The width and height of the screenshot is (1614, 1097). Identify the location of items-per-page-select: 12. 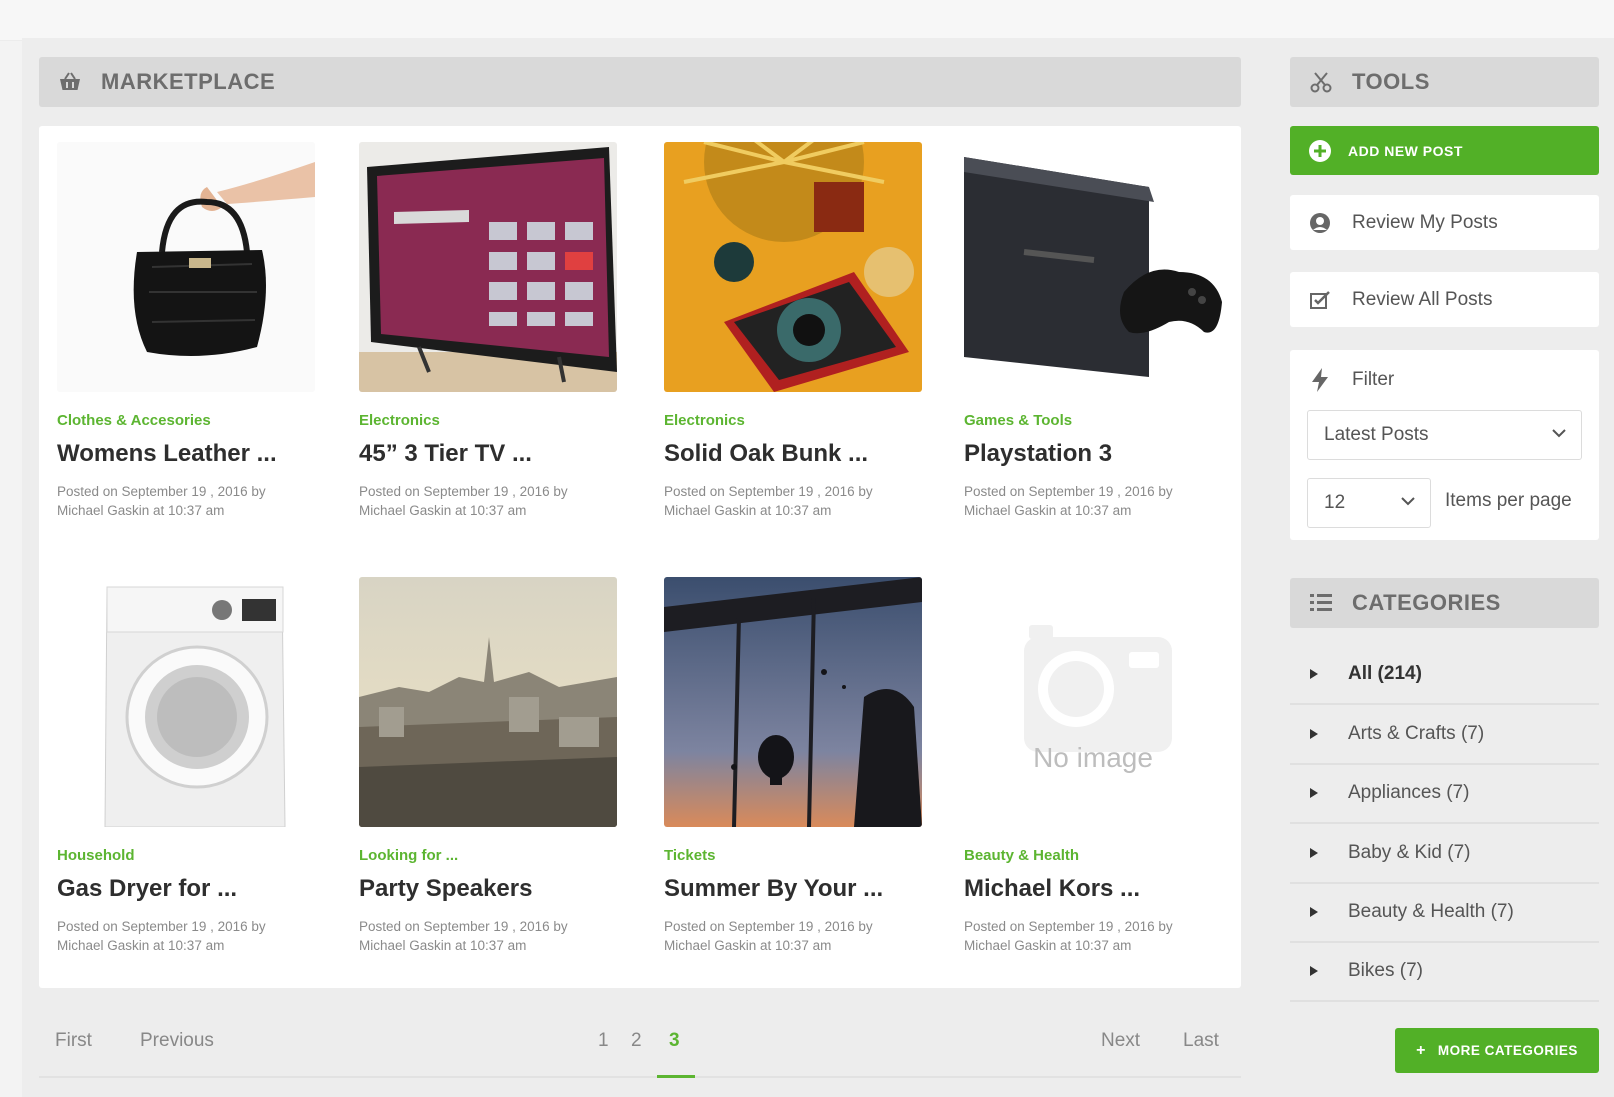
(1369, 503).